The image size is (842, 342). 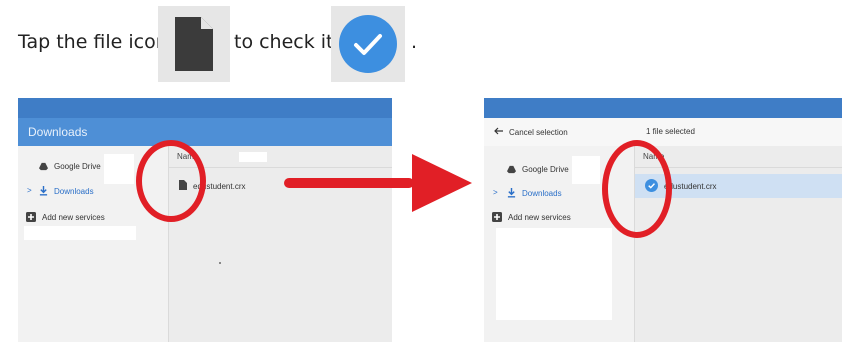 I want to click on file-icon, so click(x=194, y=44).